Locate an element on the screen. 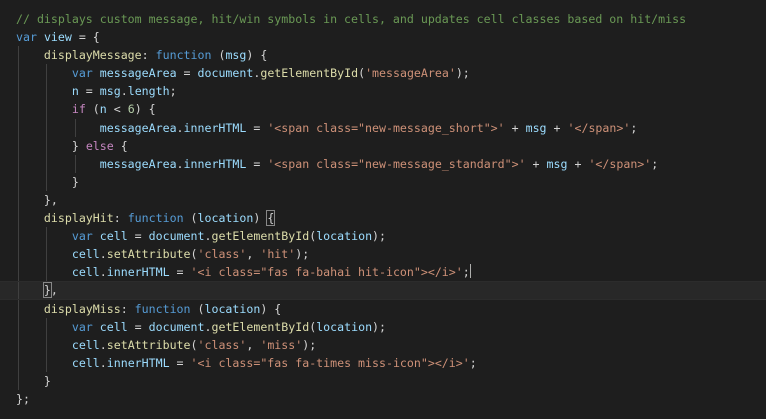  code-line: displayHit: function (location) { is located at coordinates (383, 218).